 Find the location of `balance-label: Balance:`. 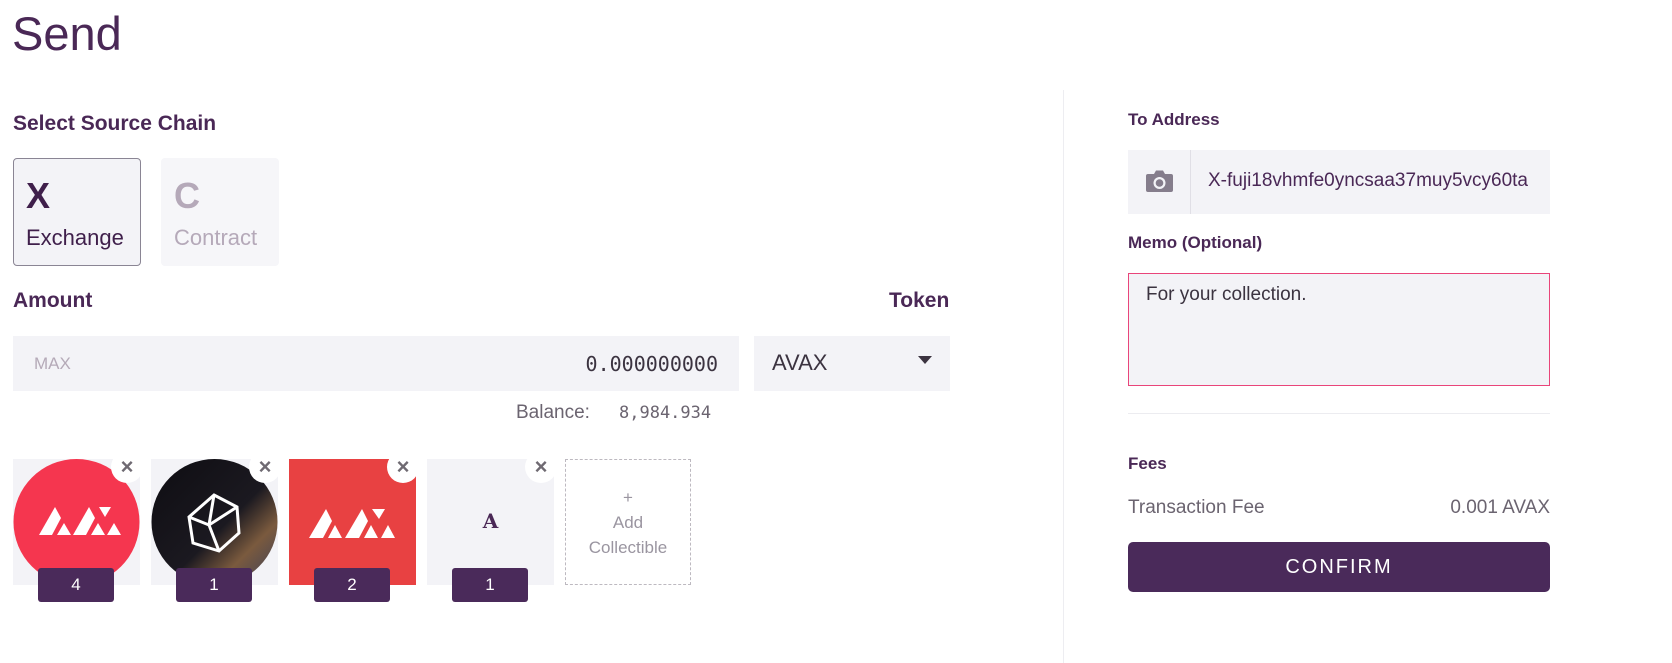

balance-label: Balance: is located at coordinates (553, 412).